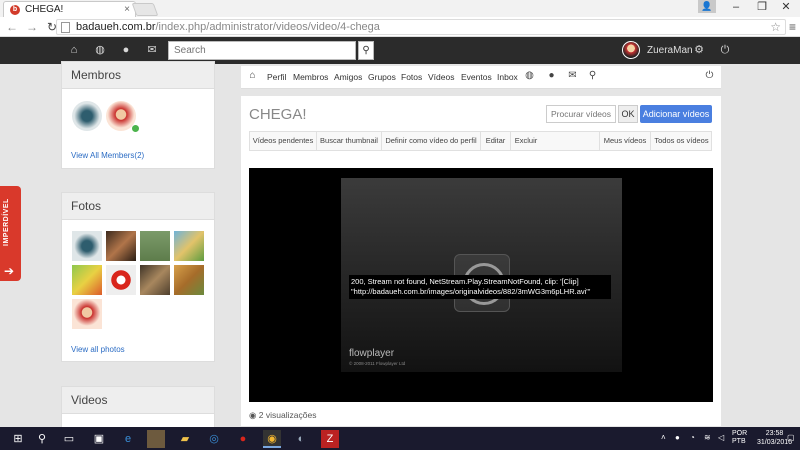 The image size is (800, 450). I want to click on filezilla-icon: Z, so click(330, 439).